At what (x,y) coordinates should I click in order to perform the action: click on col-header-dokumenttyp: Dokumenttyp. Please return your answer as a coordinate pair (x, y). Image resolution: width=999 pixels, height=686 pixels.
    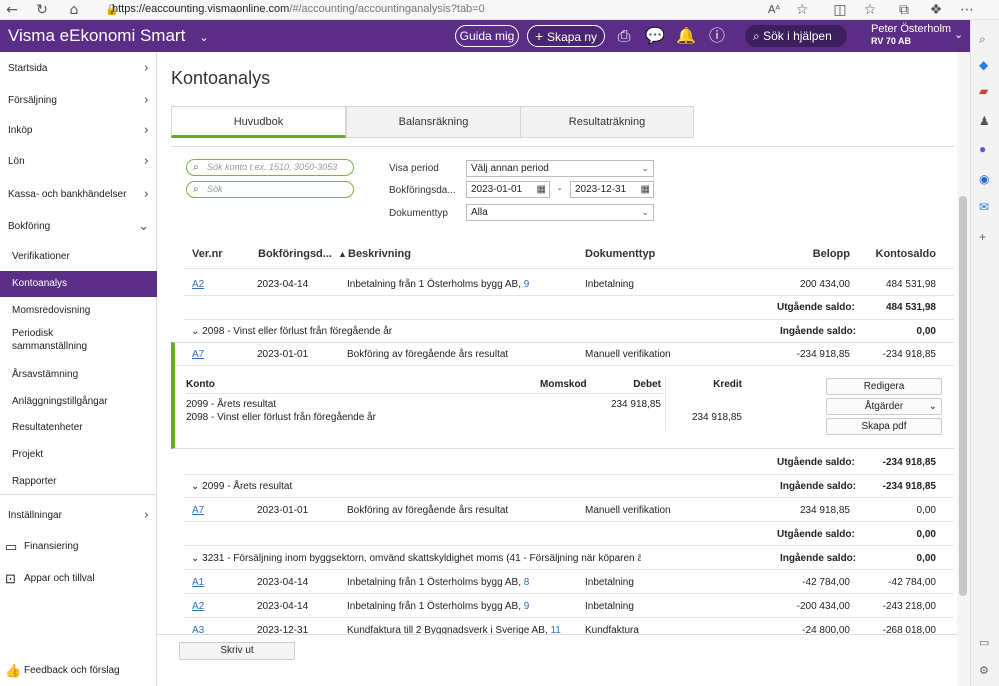
    Looking at the image, I should click on (620, 254).